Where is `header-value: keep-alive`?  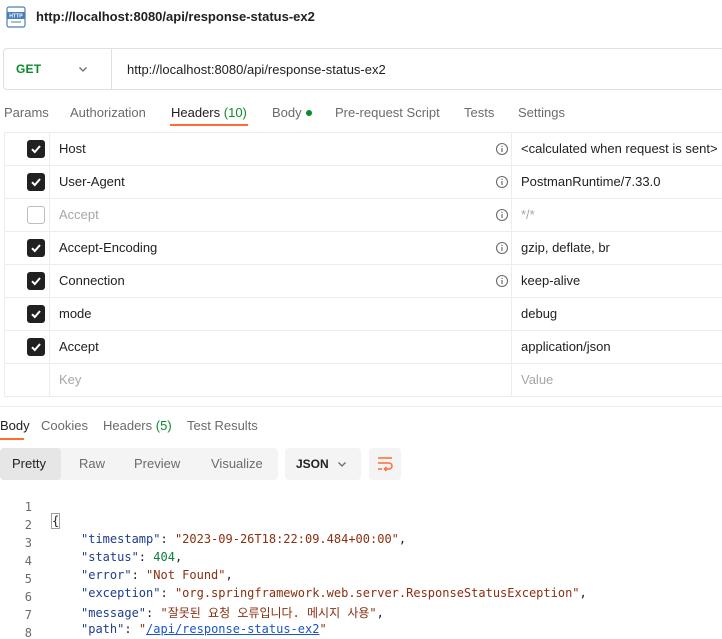 header-value: keep-alive is located at coordinates (550, 280).